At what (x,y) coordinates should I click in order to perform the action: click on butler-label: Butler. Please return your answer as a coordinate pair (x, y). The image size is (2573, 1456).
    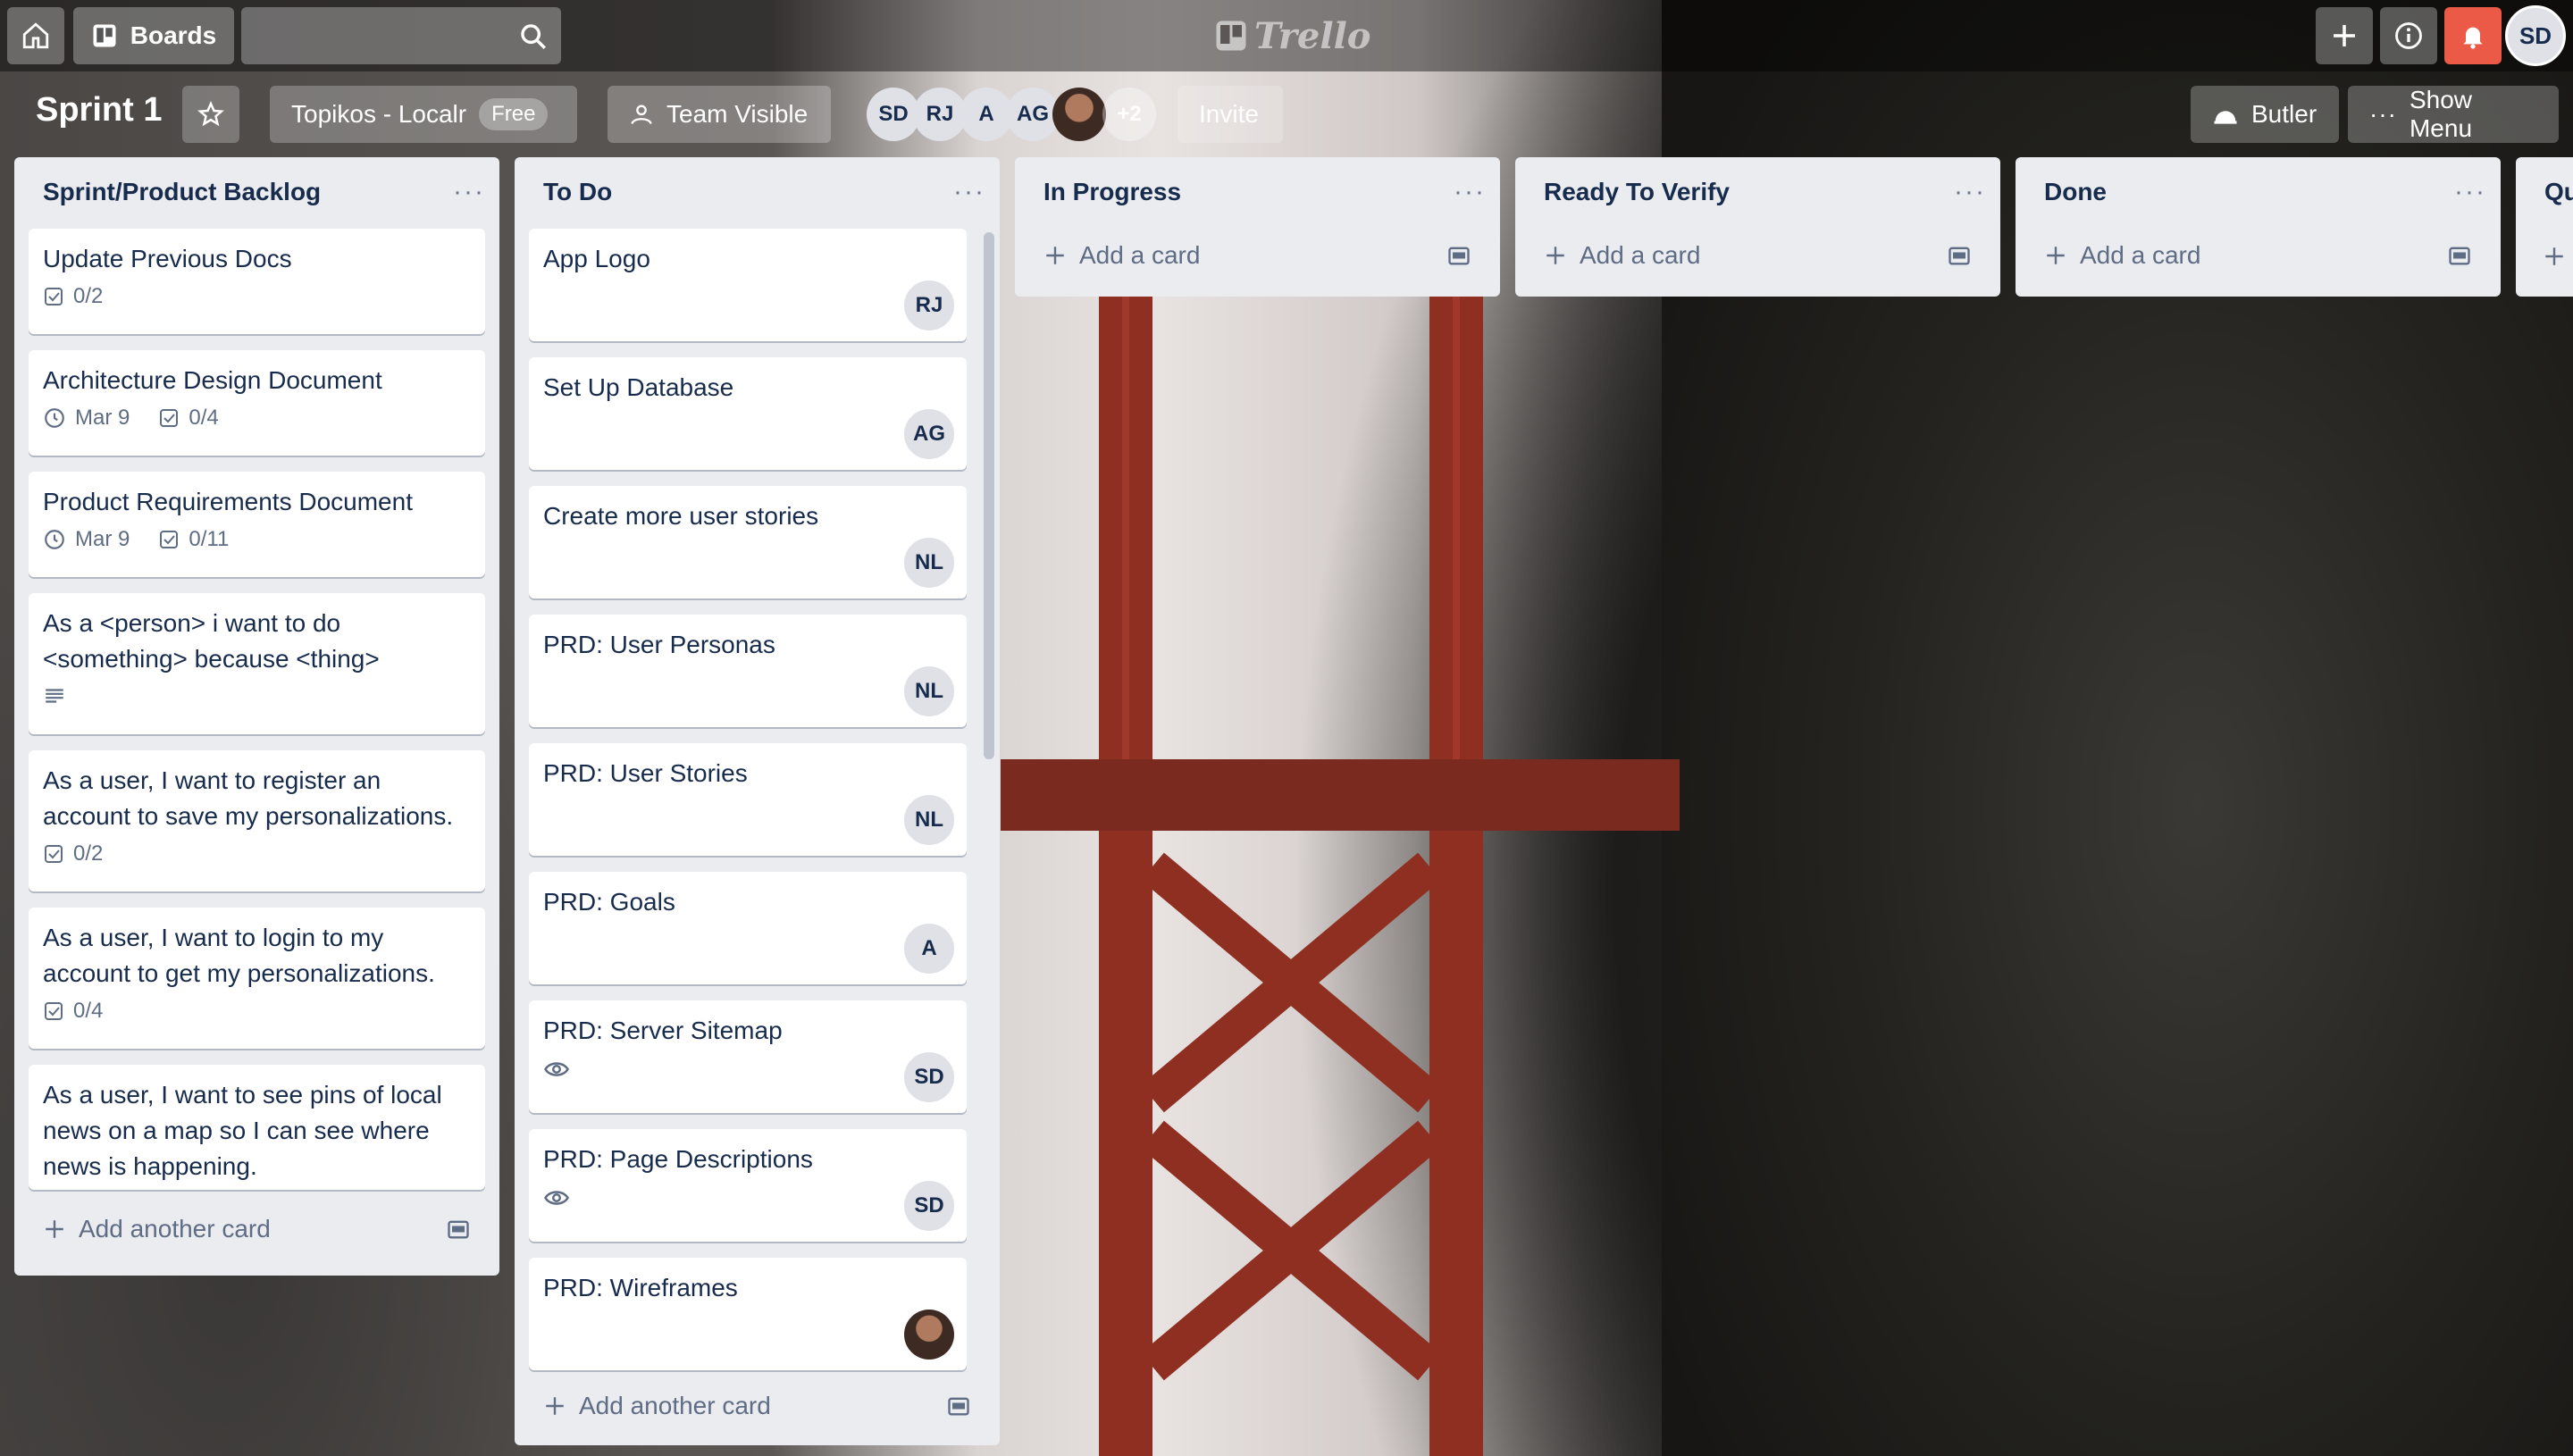
    Looking at the image, I should click on (2284, 114).